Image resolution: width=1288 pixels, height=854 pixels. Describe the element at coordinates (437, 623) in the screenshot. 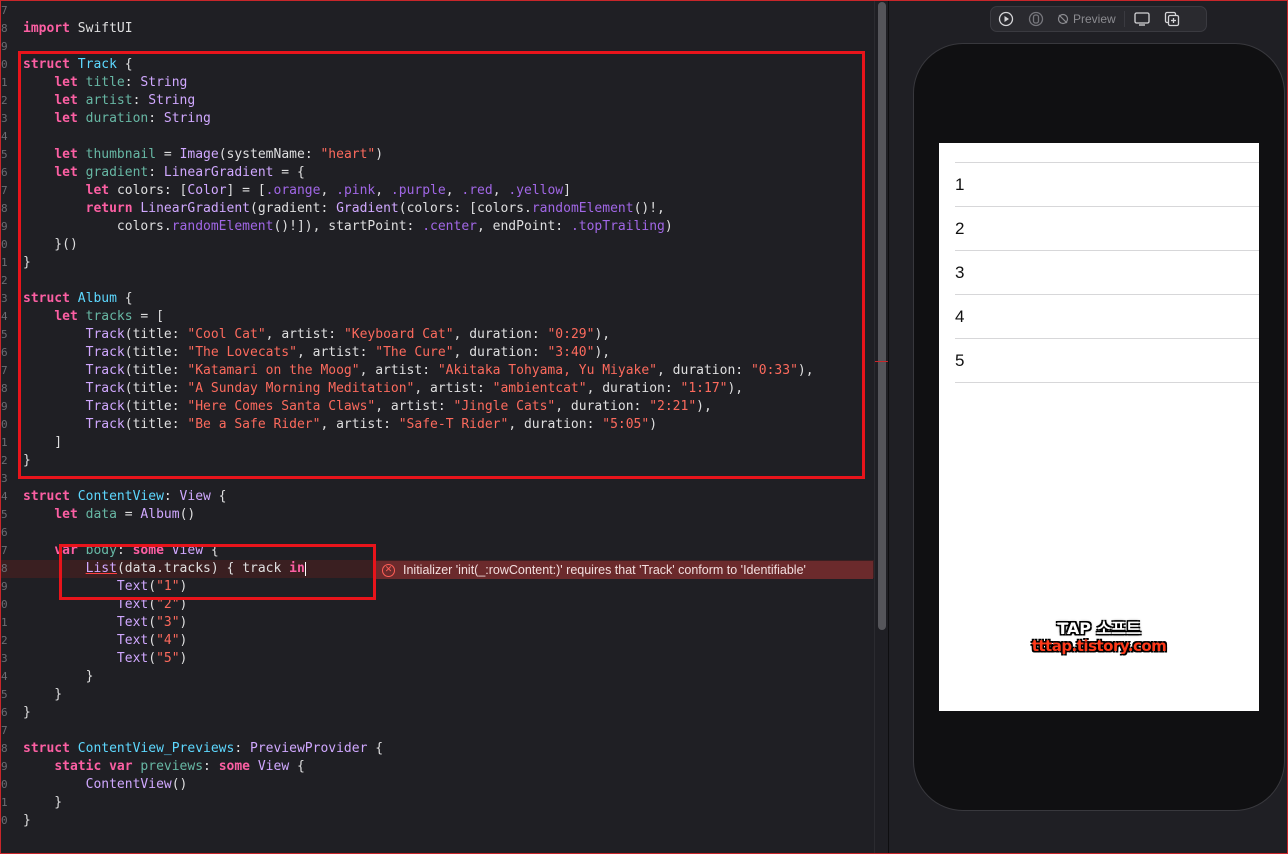

I see `code-line: 1 Text("3")` at that location.